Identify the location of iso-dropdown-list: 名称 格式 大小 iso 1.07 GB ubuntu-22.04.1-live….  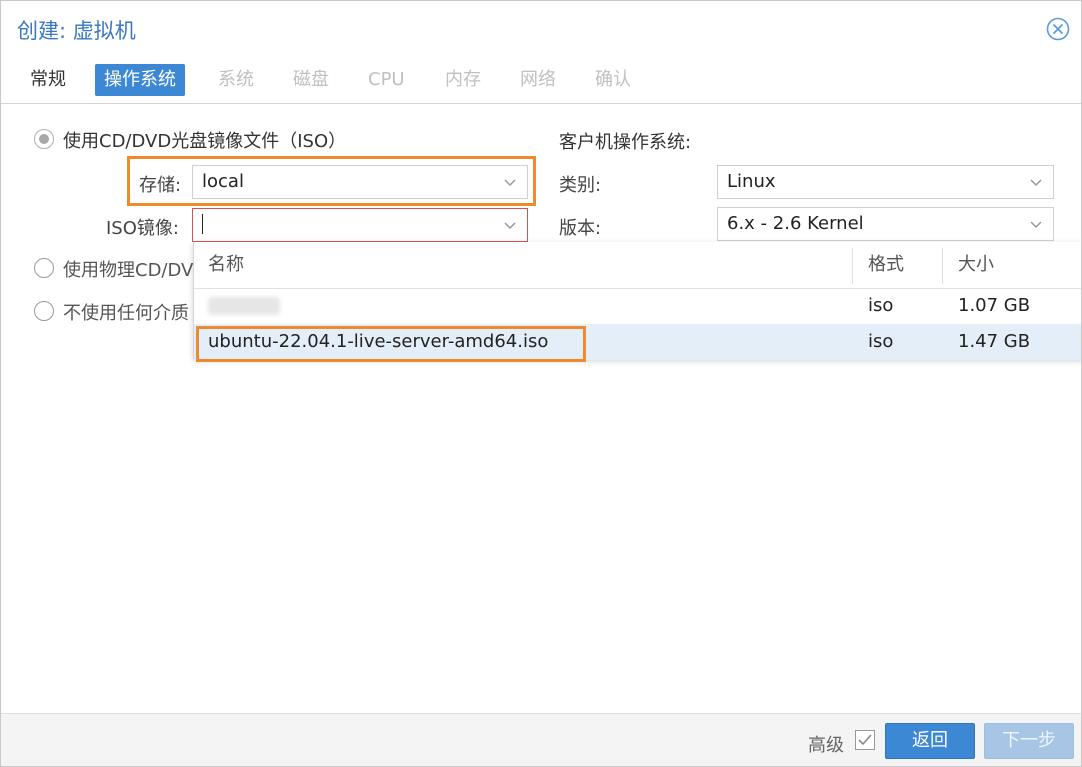
(637, 301).